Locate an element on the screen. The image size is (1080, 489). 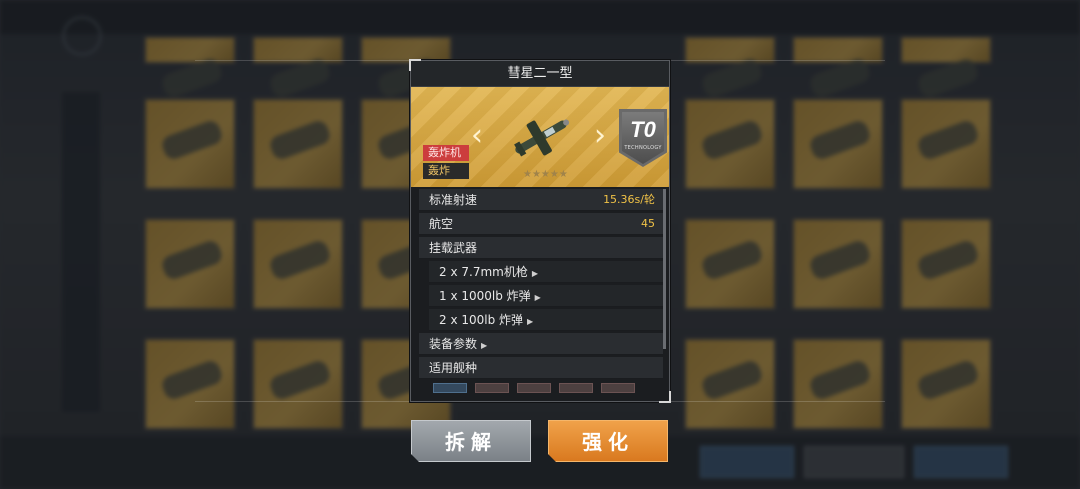
weapon-label: 1 x 1000lb 炸弹 is located at coordinates (485, 296).